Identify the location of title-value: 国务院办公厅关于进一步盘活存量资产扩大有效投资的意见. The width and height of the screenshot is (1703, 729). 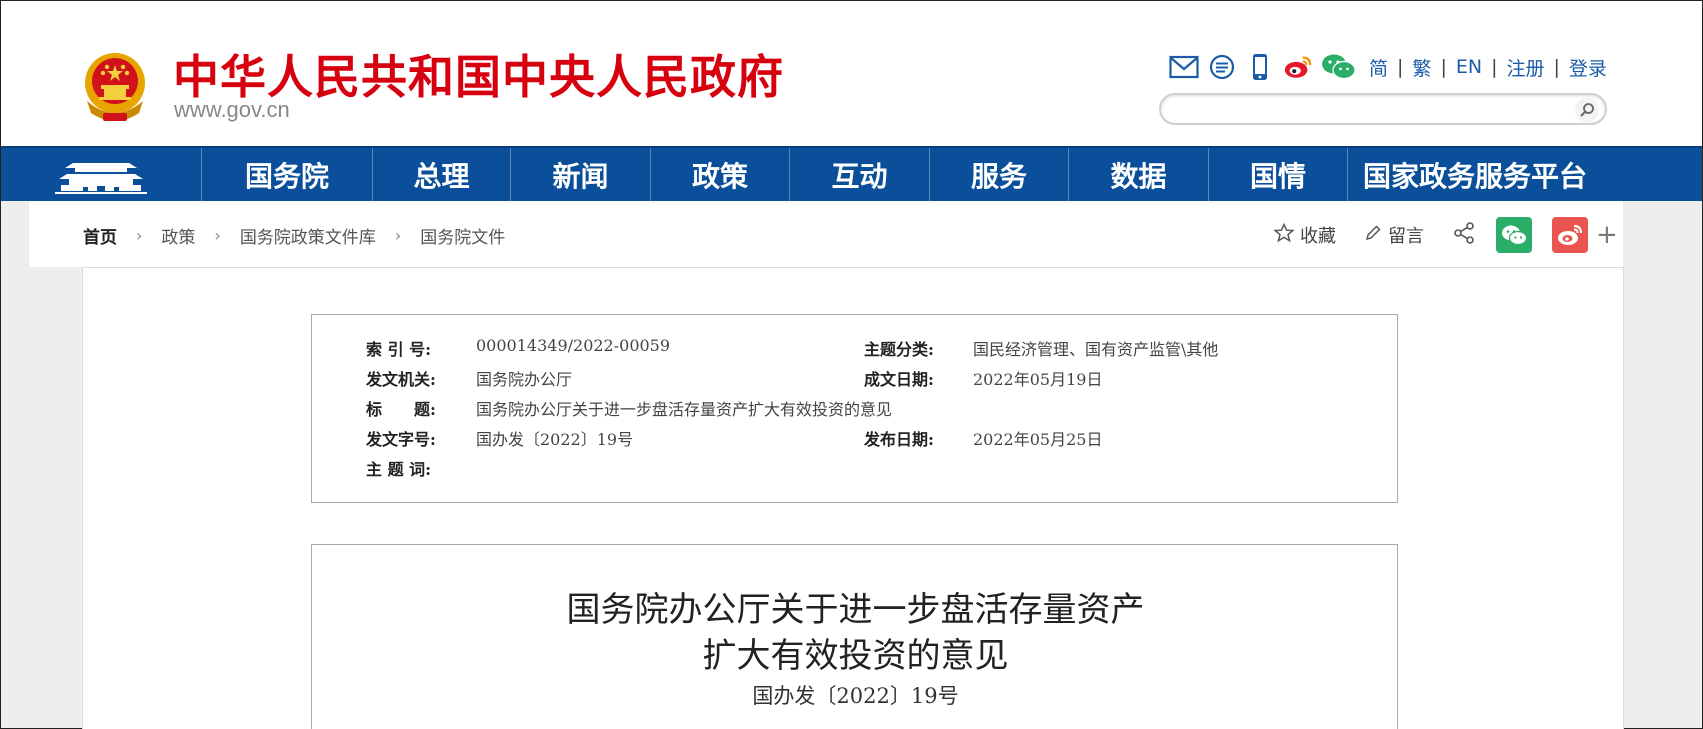
(684, 409).